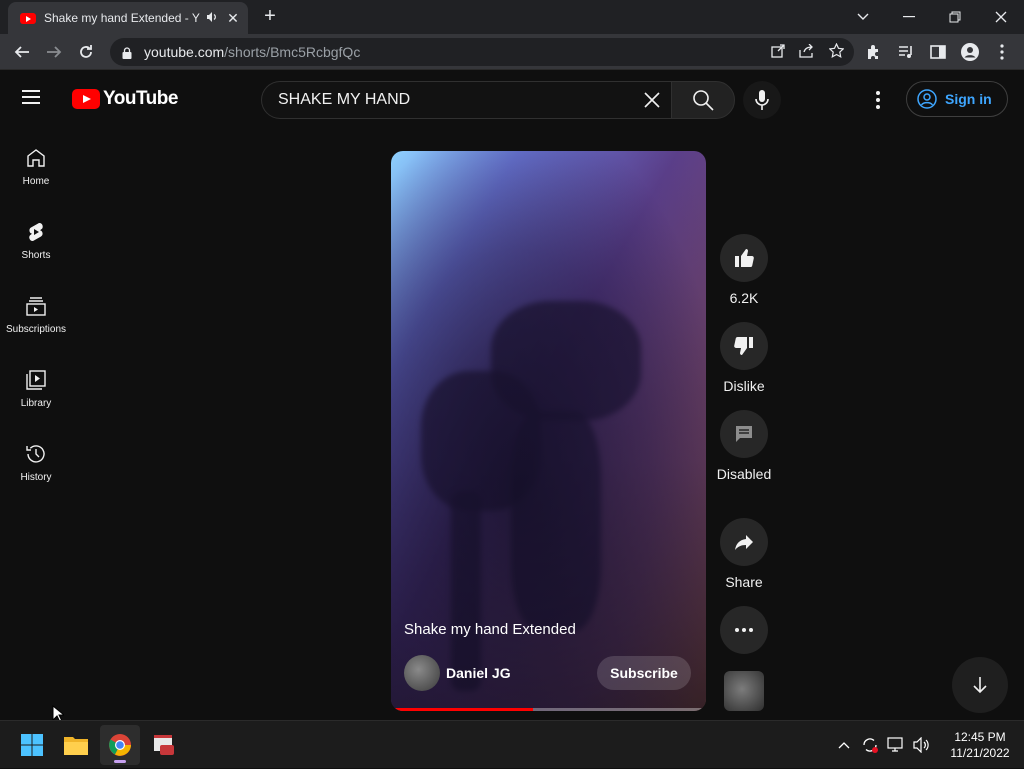 Image resolution: width=1024 pixels, height=769 pixels. I want to click on subscriptions-icon, so click(36, 306).